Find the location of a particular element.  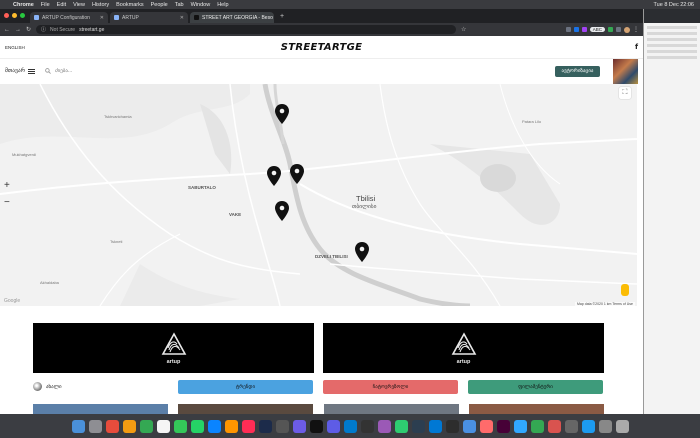

window-controls is located at coordinates (14, 15).